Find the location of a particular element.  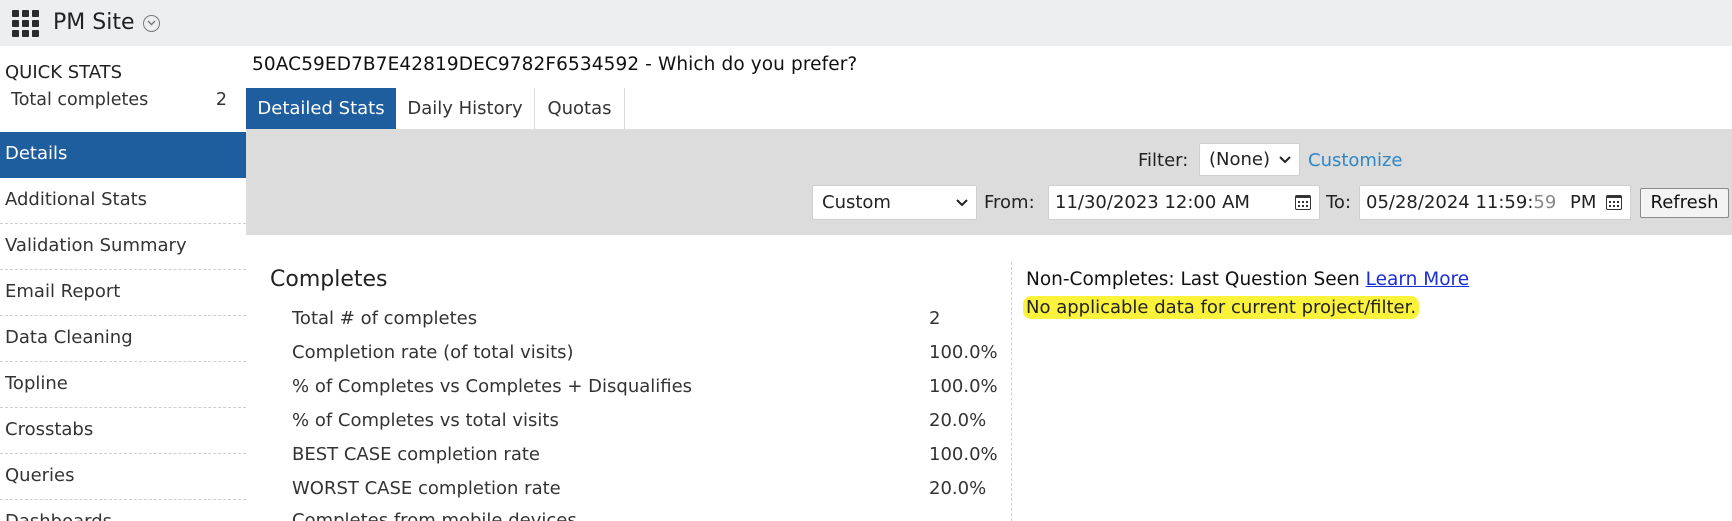

learn-more-link: Learn More is located at coordinates (1417, 279).